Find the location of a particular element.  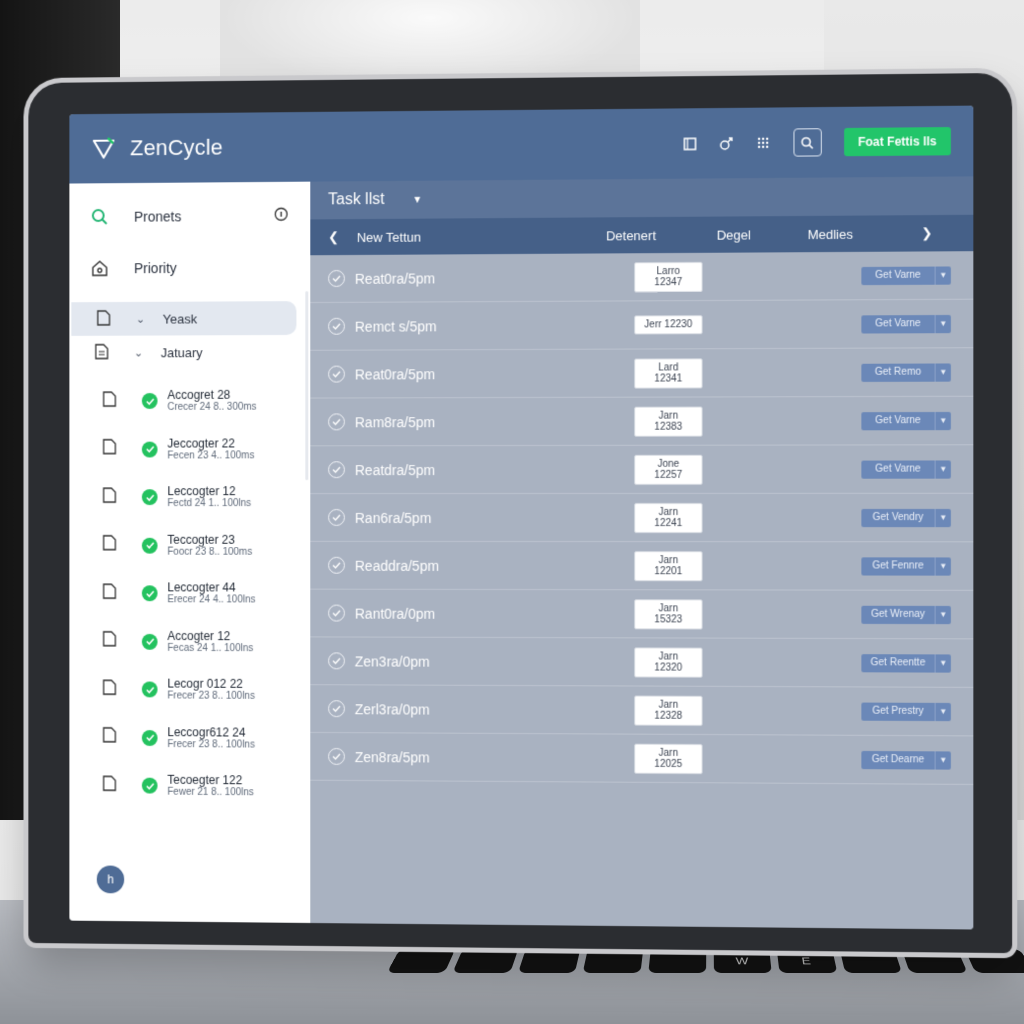

chevron-left-icon: ❮ is located at coordinates (333, 237).